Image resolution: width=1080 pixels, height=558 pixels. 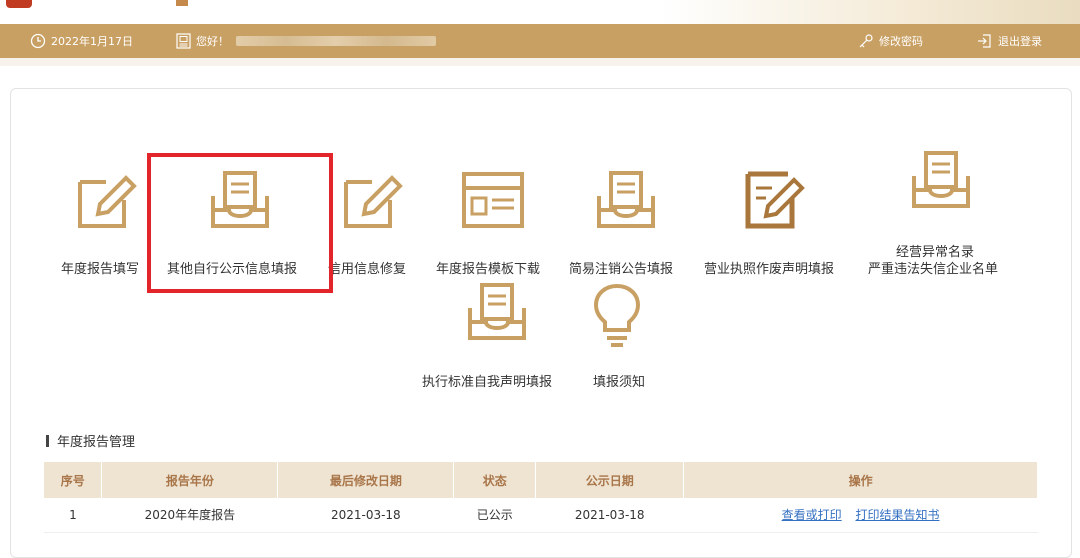 What do you see at coordinates (495, 480) in the screenshot?
I see `column-header: 状态` at bounding box center [495, 480].